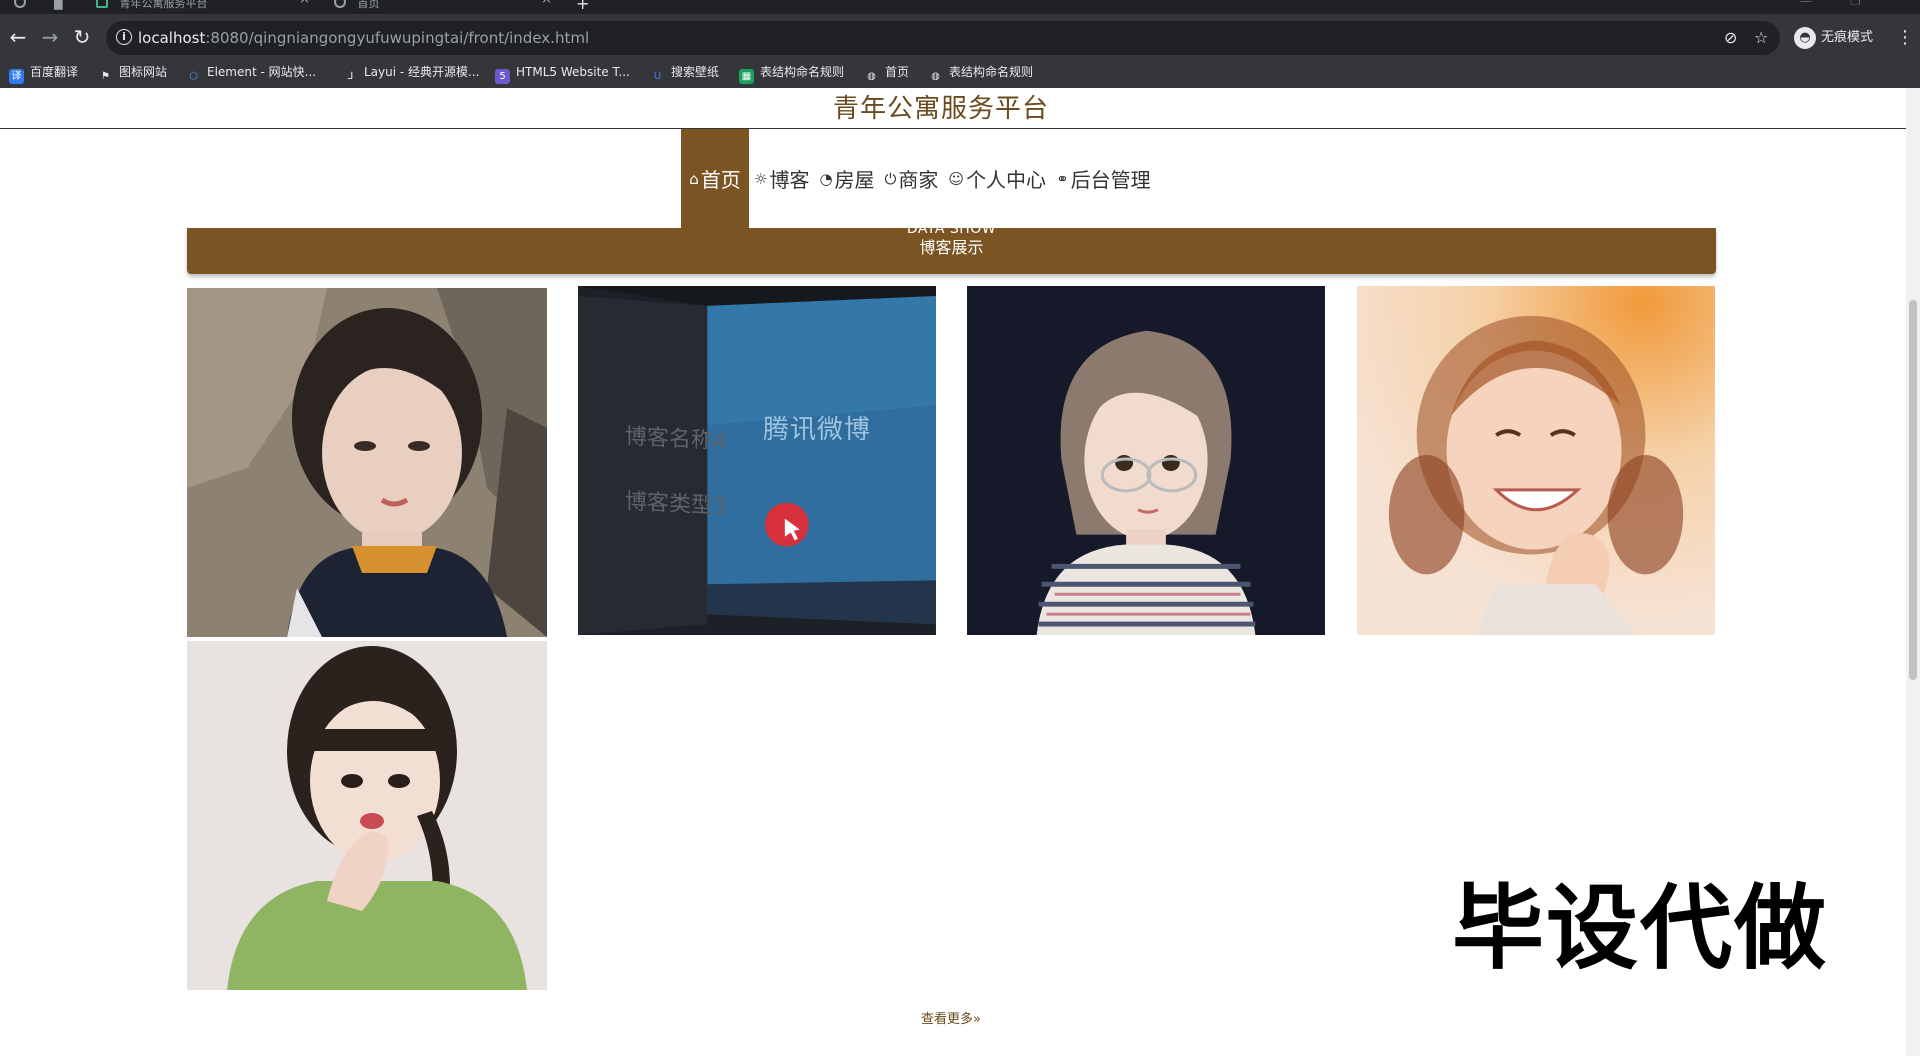 Image resolution: width=1920 pixels, height=1056 pixels. What do you see at coordinates (1062, 178) in the screenshot?
I see `link-icon: ⚭` at bounding box center [1062, 178].